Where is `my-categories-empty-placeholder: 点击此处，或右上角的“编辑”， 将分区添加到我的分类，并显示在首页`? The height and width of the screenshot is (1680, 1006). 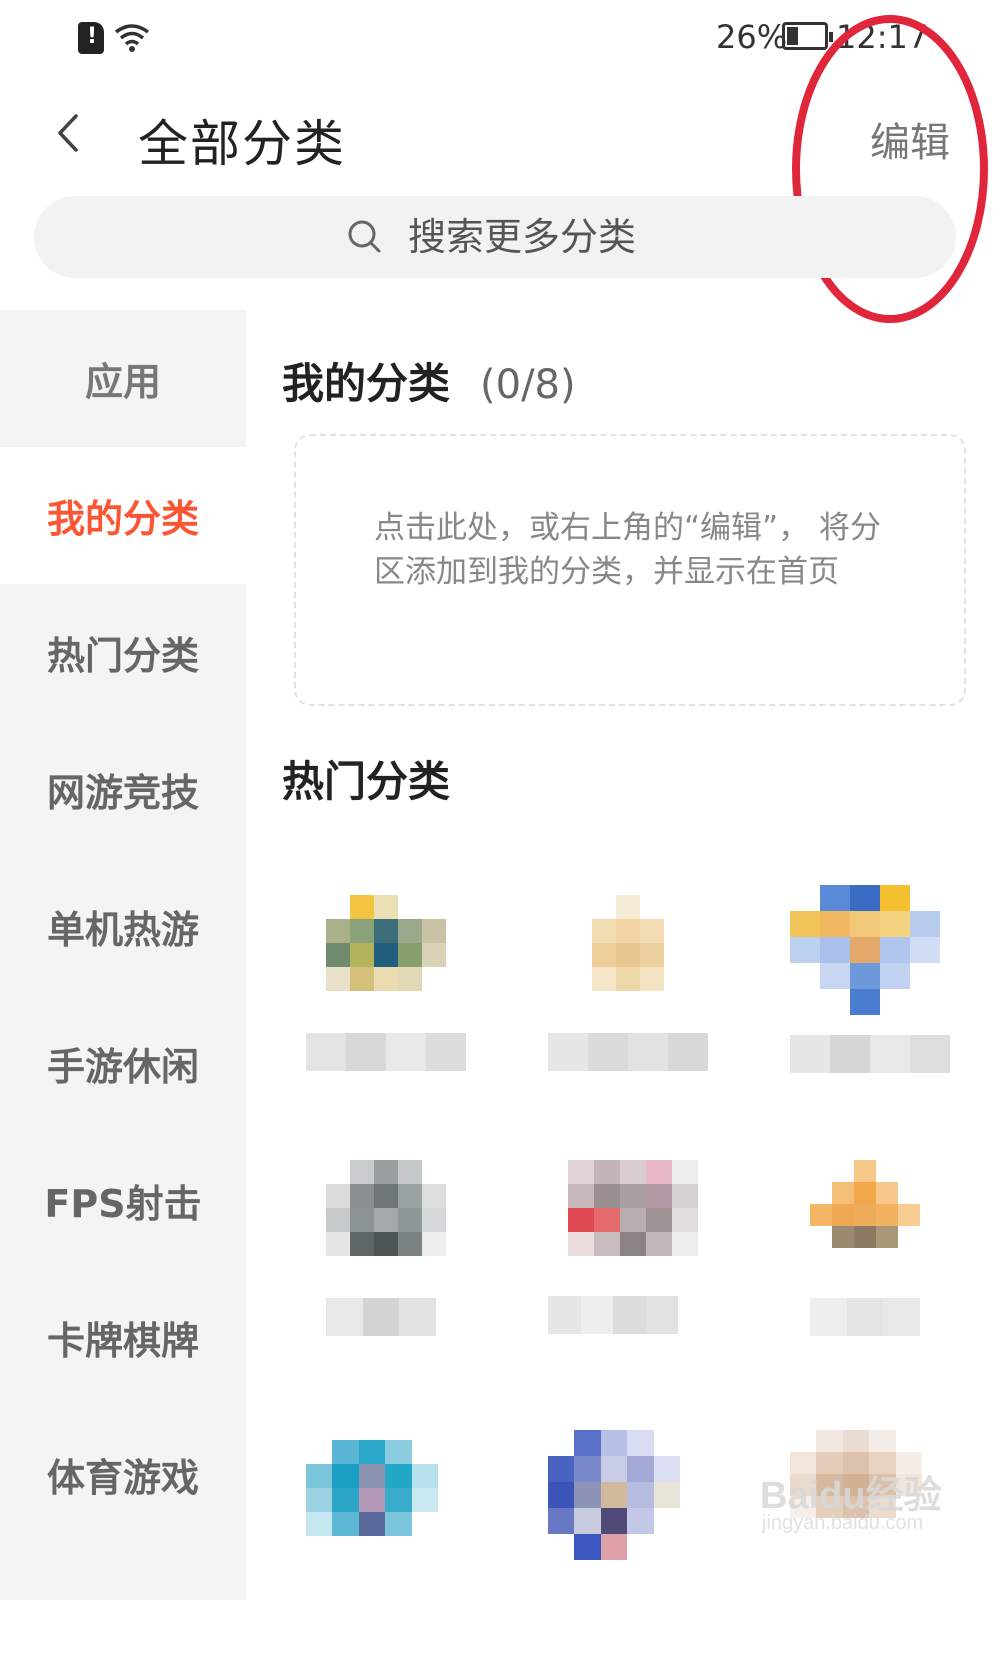 my-categories-empty-placeholder: 点击此处，或右上角的“编辑”， 将分区添加到我的分类，并显示在首页 is located at coordinates (630, 570).